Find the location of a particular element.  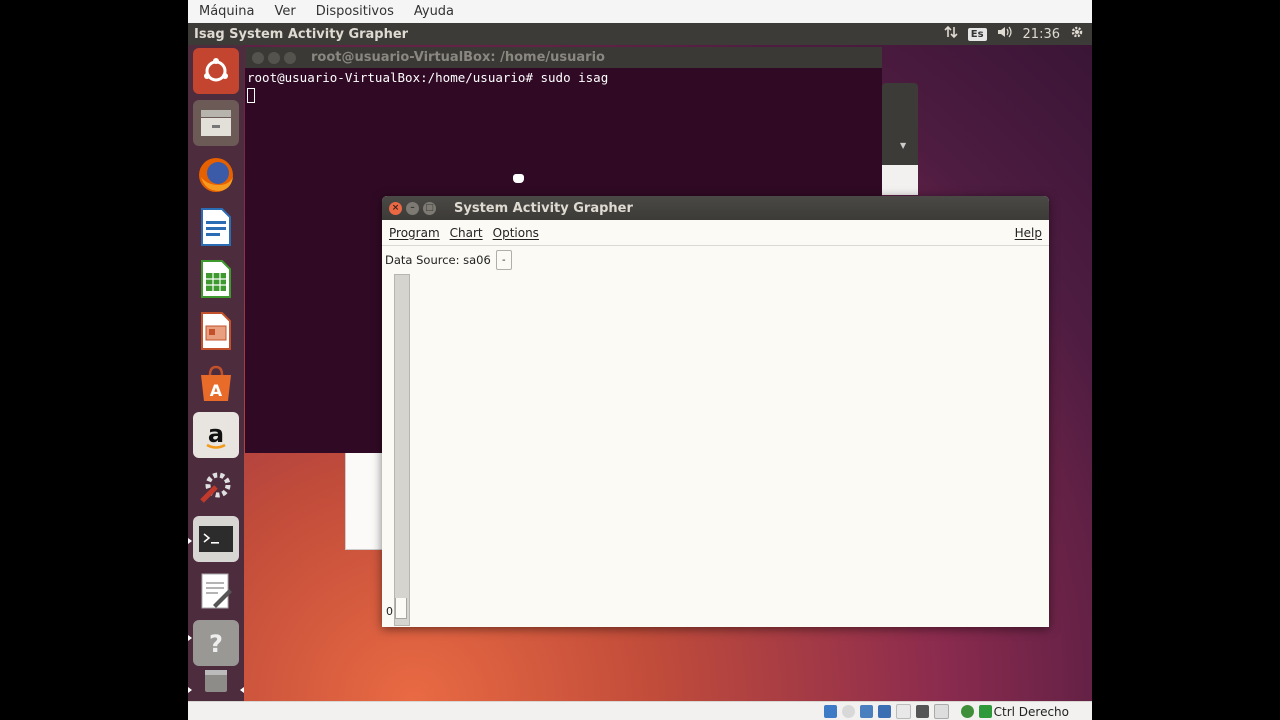

system-settings-icon is located at coordinates (216, 487).